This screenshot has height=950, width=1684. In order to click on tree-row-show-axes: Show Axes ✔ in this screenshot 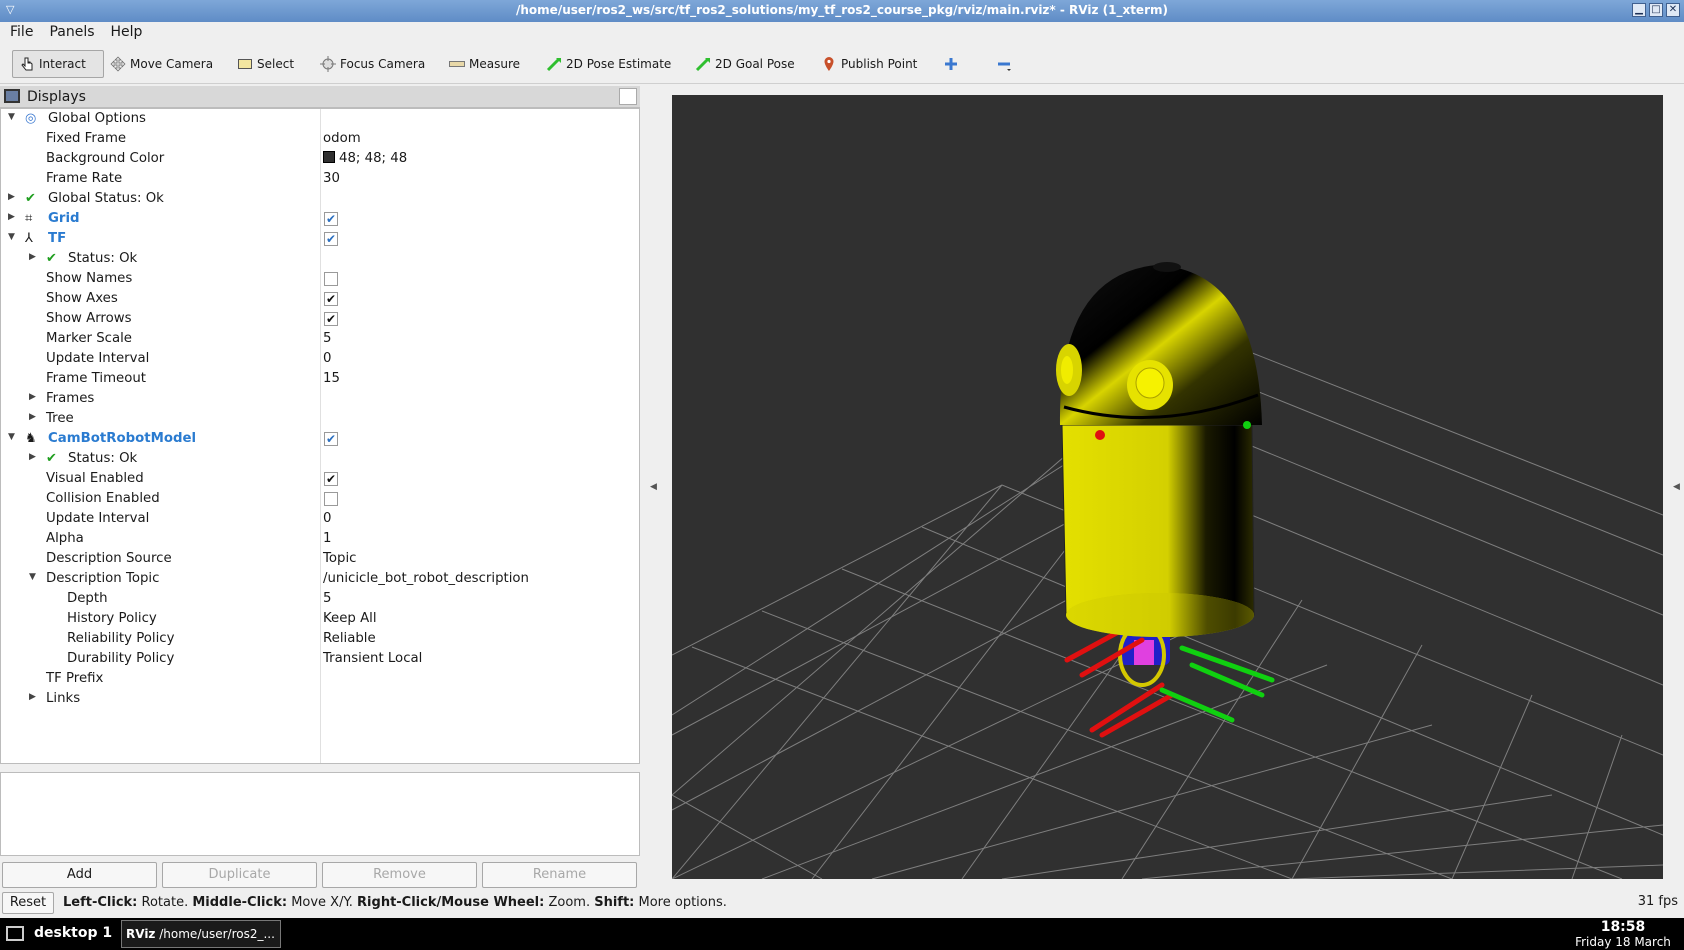, I will do `click(320, 299)`.